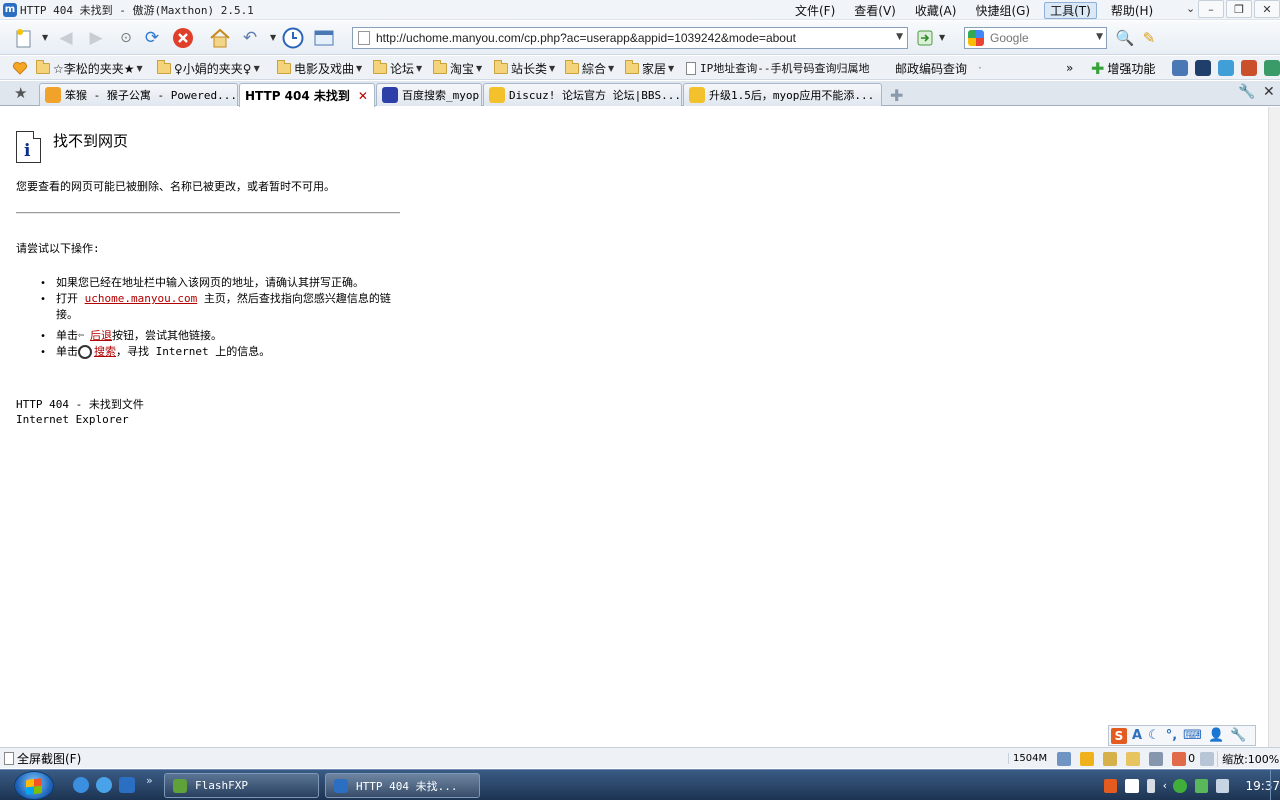  What do you see at coordinates (1238, 735) in the screenshot?
I see `settings-wrench-icon: 🔧` at bounding box center [1238, 735].